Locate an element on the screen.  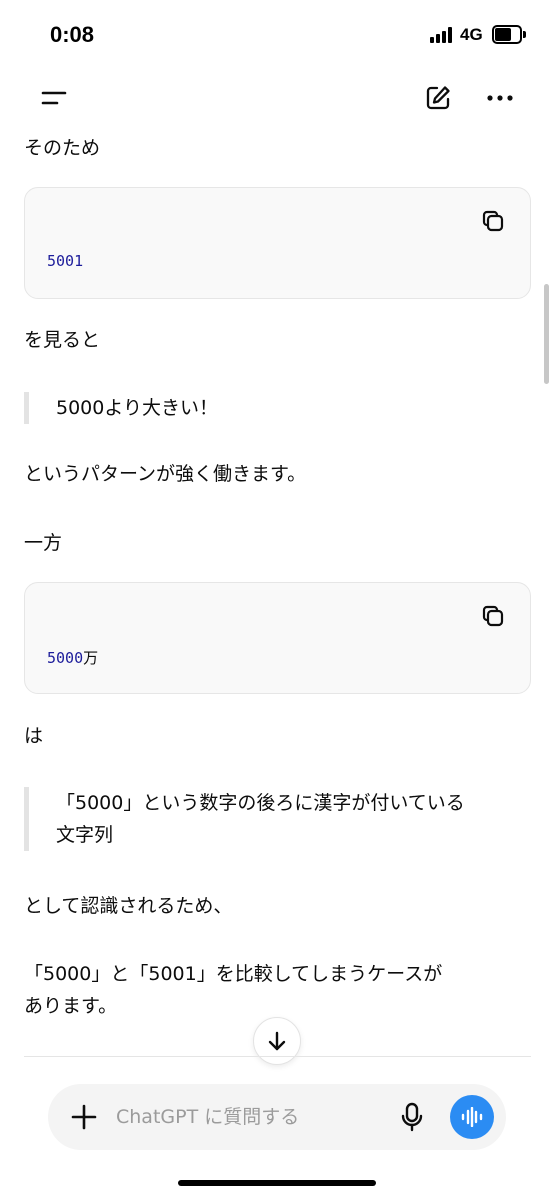
plus-icon is located at coordinates (84, 1117).